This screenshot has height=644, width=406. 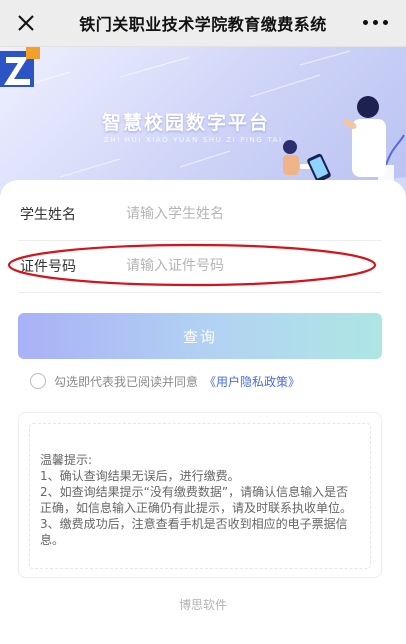 I want to click on top-navbar: 铁门关职业技术学院教育缴费系统, so click(x=203, y=23).